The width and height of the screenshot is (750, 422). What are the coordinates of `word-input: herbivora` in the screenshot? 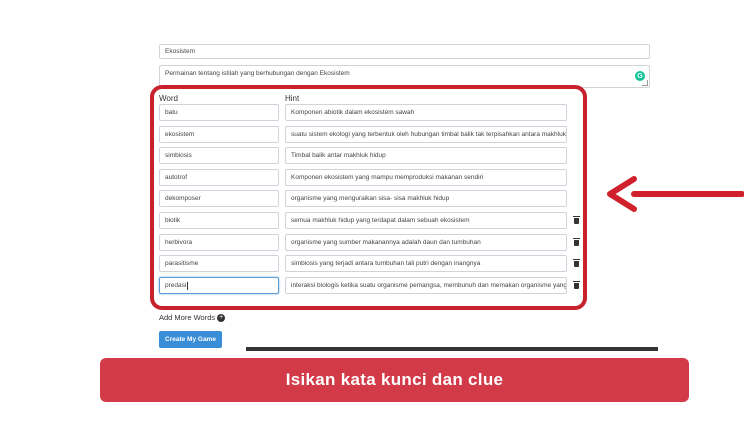 It's located at (219, 242).